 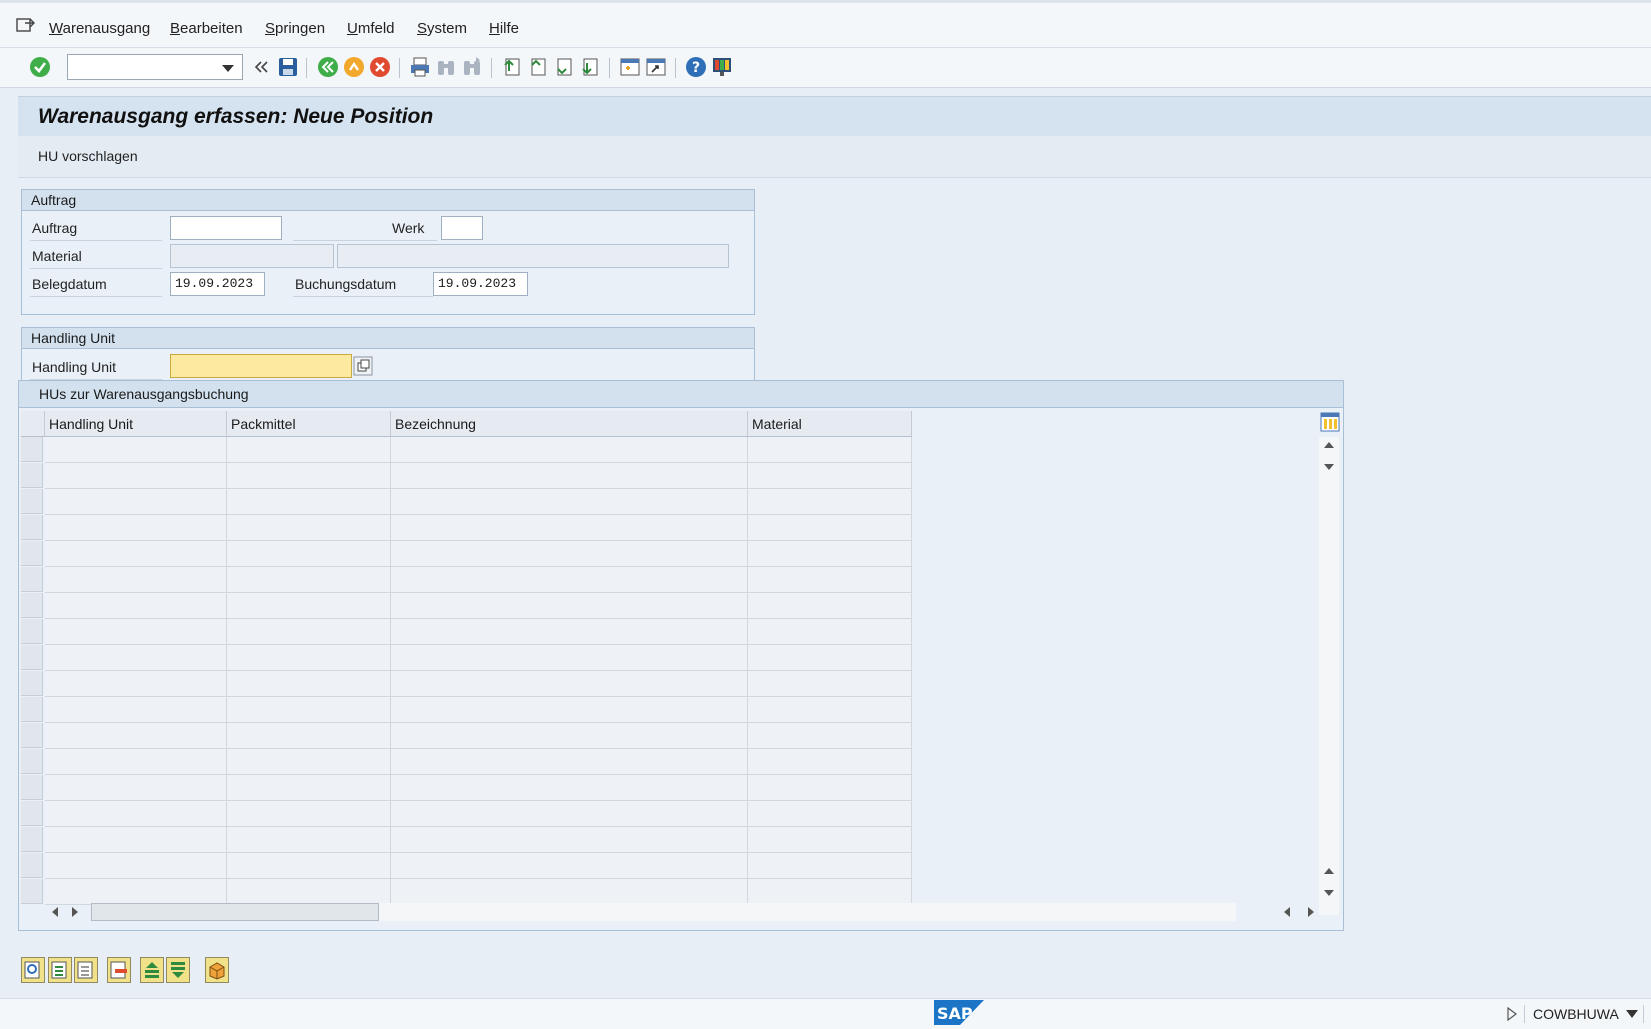 I want to click on save-icon, so click(x=288, y=67).